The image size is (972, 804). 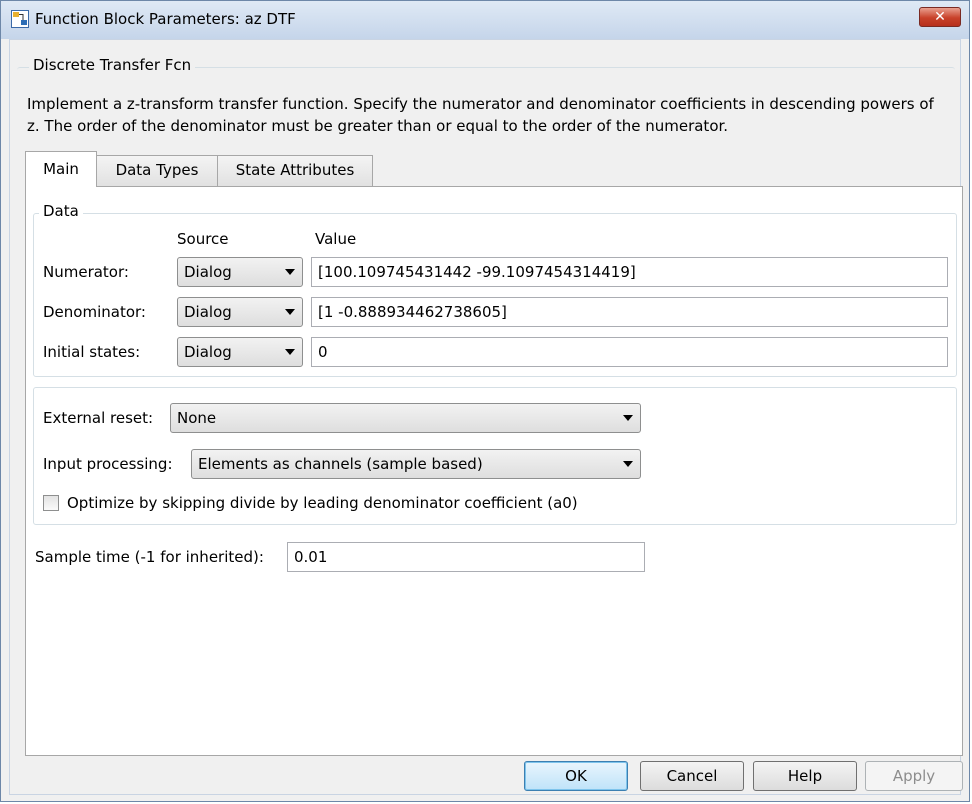 I want to click on denominator-source-dropdown: Dialog, so click(x=240, y=312).